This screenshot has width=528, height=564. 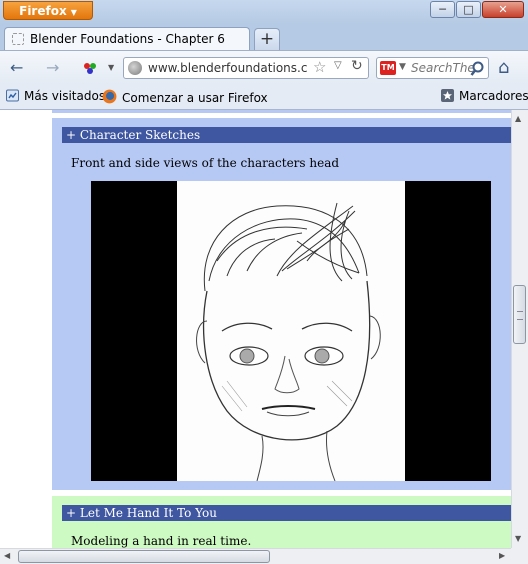 I want to click on url-text: www.blenderfoundations.com, so click(x=228, y=68).